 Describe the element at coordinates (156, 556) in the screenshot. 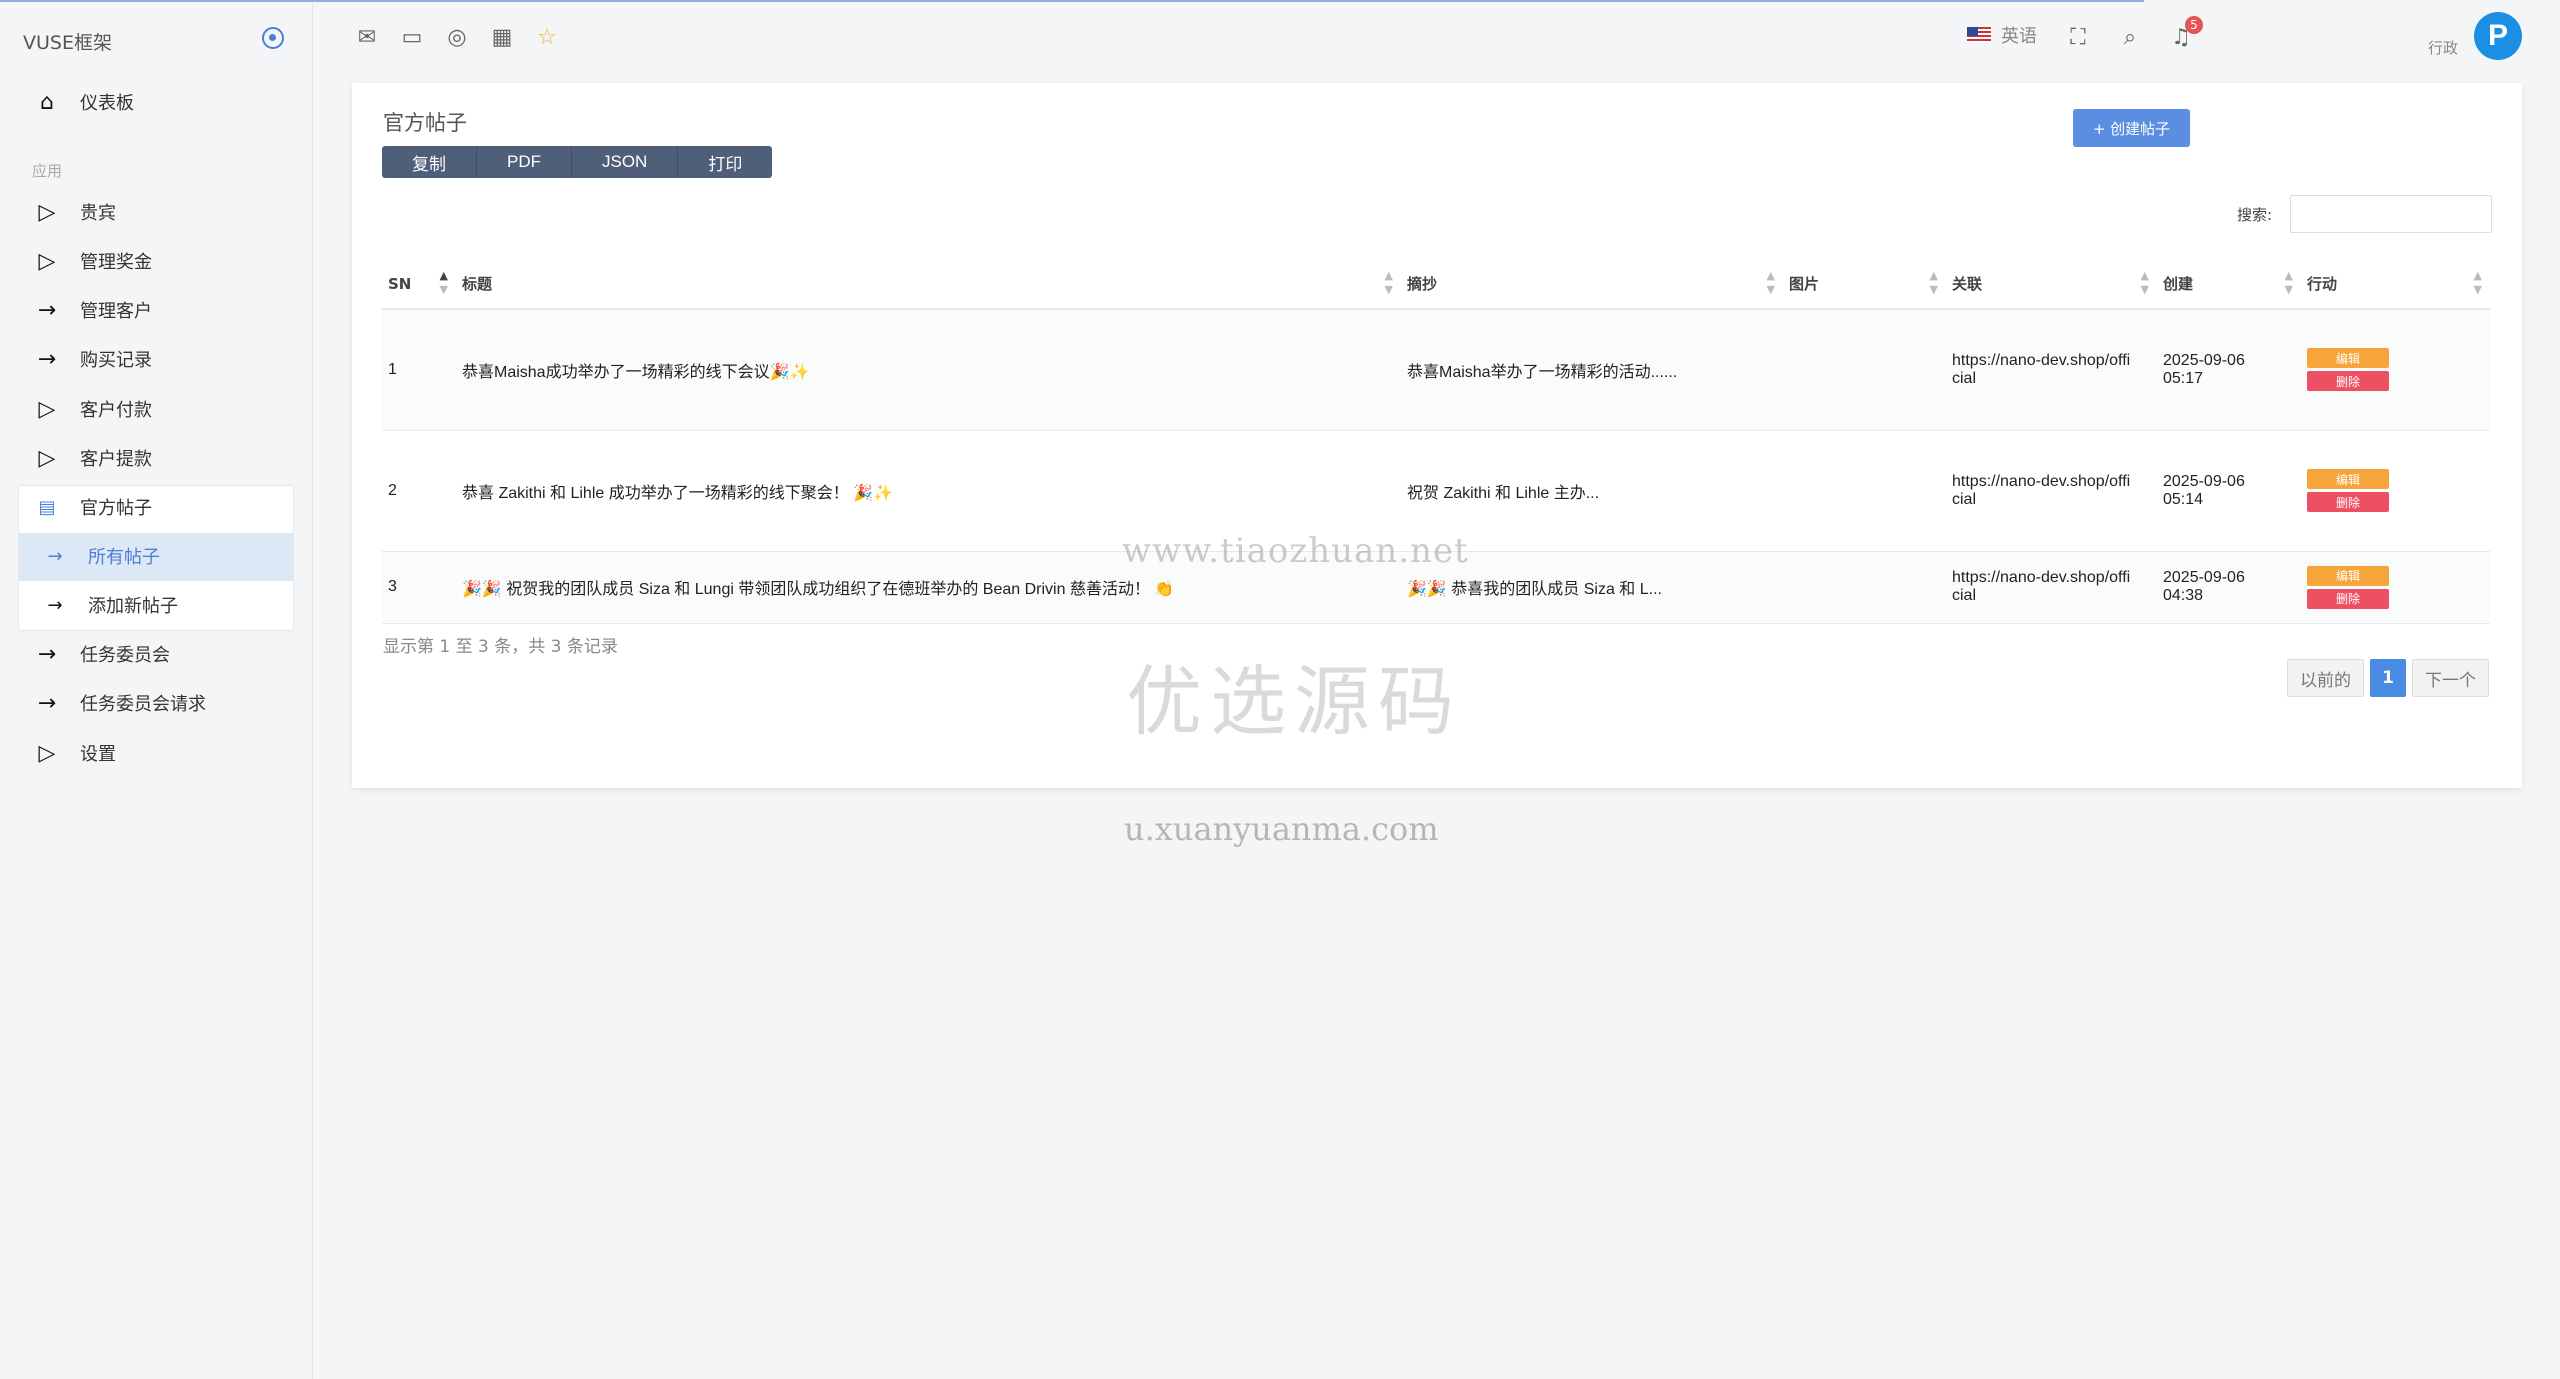

I see `sidebar-item-all-posts: → 所有帖子` at that location.